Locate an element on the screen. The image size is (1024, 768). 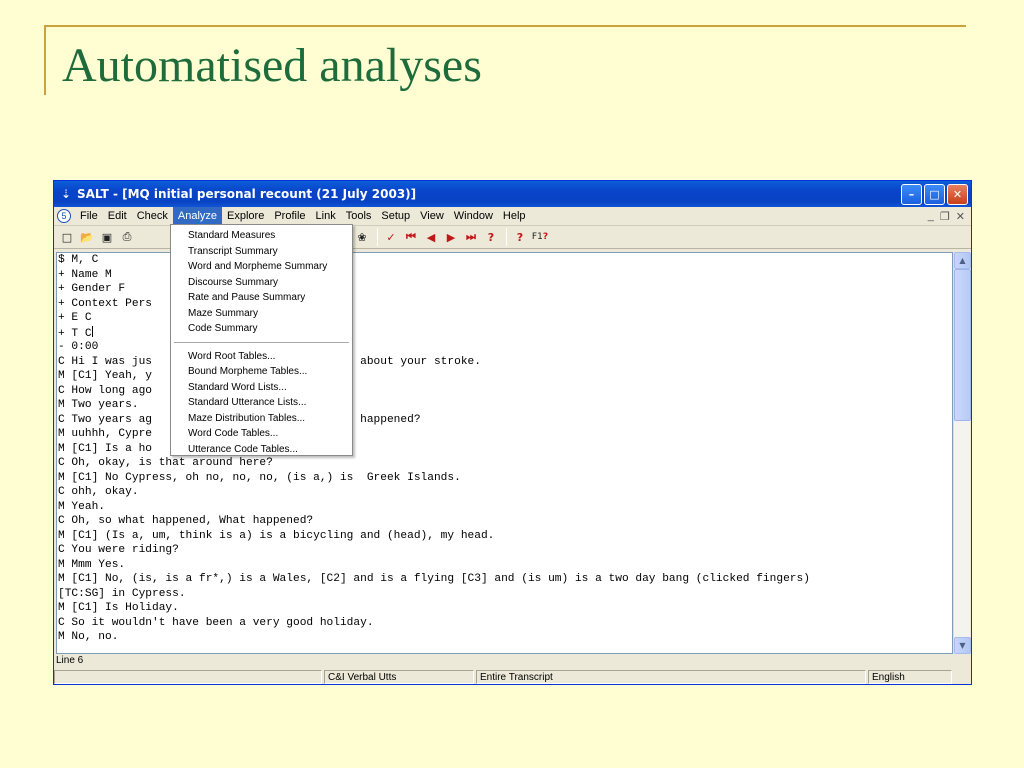
transcript-line: M Mmm Yes. is located at coordinates (92, 564).